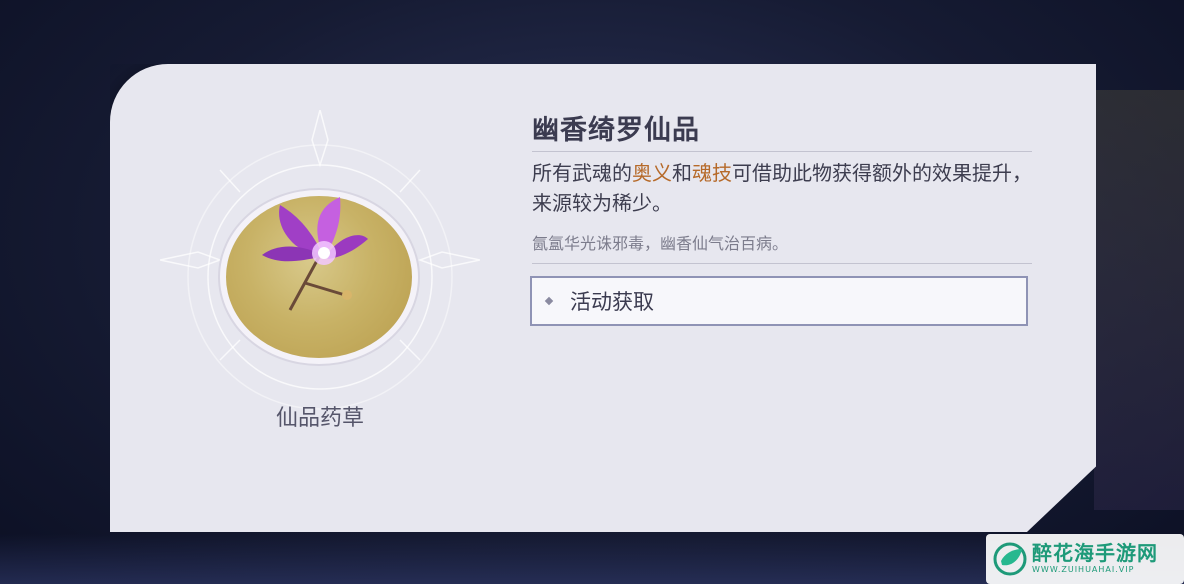 The image size is (1184, 584). What do you see at coordinates (1095, 553) in the screenshot?
I see `watermark-name: 醉花海手游网` at bounding box center [1095, 553].